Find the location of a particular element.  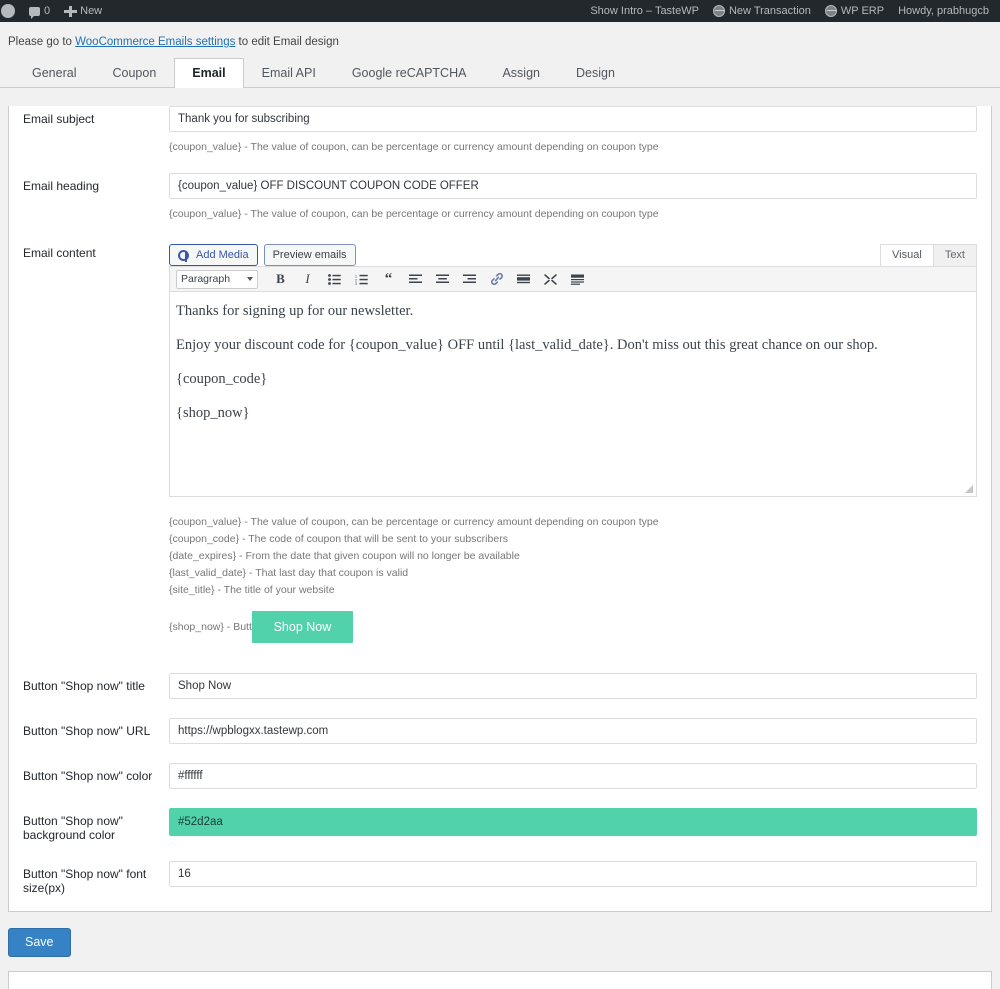

fullscreen-icon is located at coordinates (550, 279).